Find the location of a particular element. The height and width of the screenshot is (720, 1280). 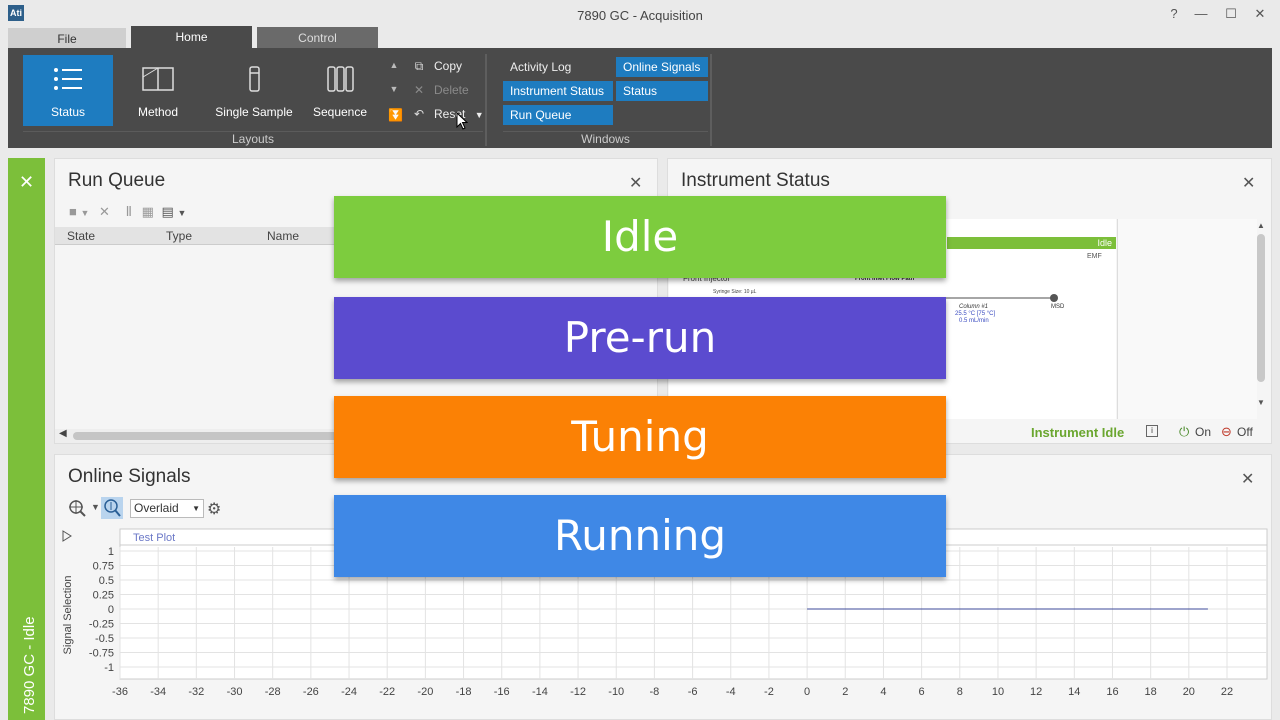

reset-dropdown-icon: ▼ is located at coordinates (479, 115).